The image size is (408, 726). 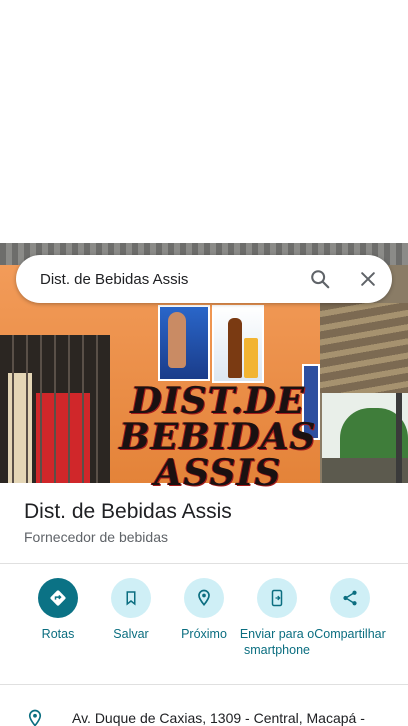 I want to click on place-title: Dist. de Bebidas Assis, so click(x=128, y=511).